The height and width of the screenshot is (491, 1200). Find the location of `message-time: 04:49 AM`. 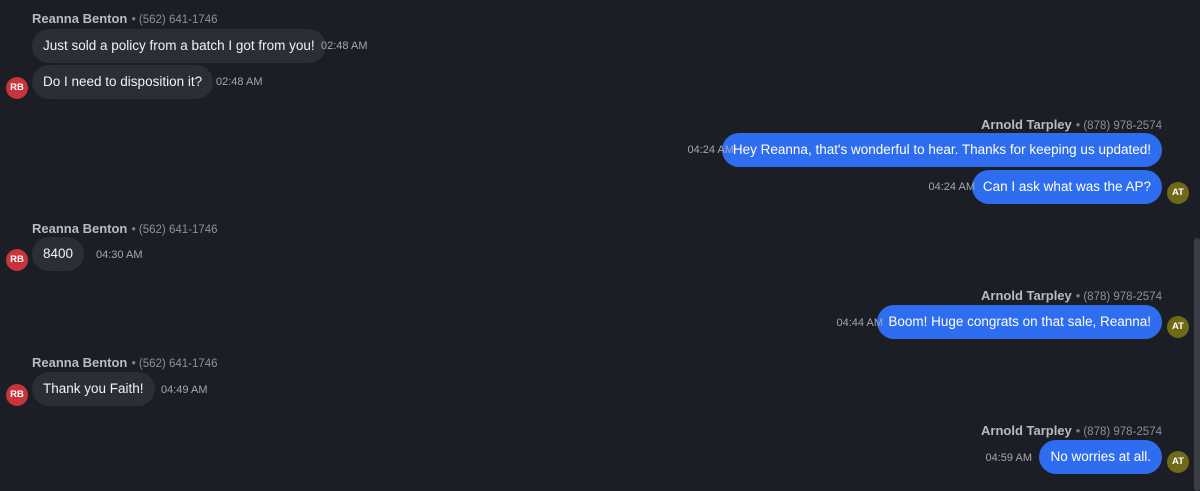

message-time: 04:49 AM is located at coordinates (184, 390).